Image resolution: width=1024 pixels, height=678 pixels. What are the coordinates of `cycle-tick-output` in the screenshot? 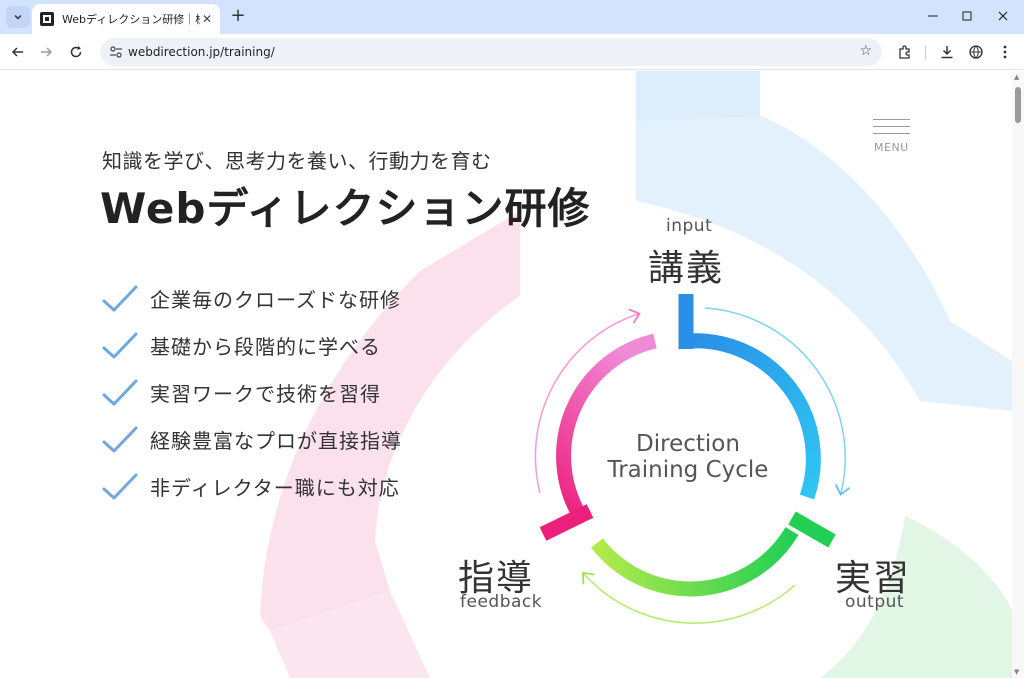 It's located at (812, 529).